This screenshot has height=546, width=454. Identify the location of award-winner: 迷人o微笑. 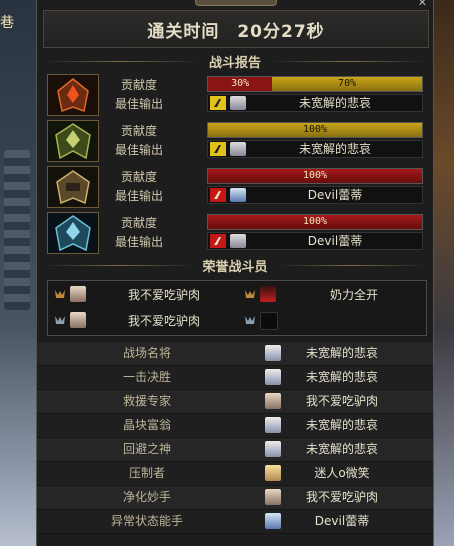
(342, 473).